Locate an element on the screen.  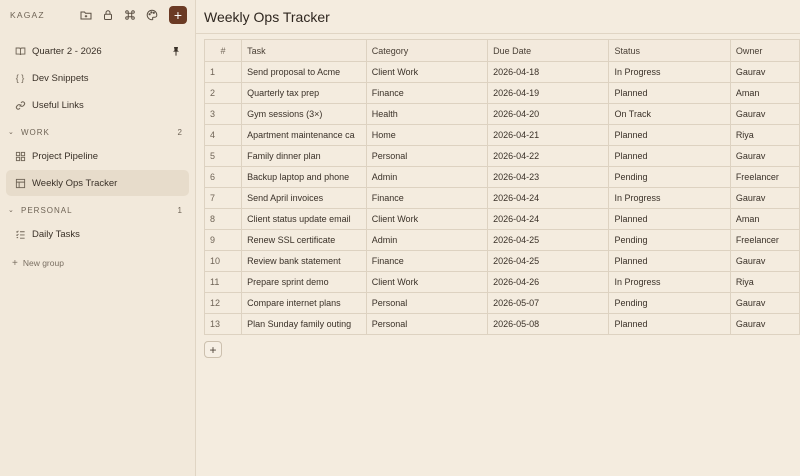
task-cell: Backup laptop and phone is located at coordinates (304, 177).